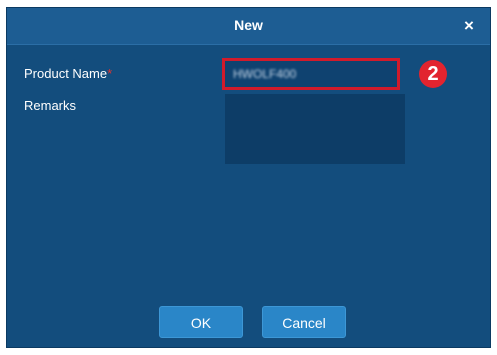 This screenshot has width=497, height=355. I want to click on product-name-label-text: Product Name, so click(66, 73).